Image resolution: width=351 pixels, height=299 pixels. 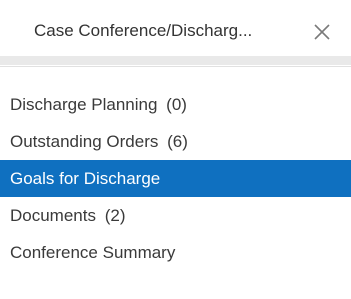 What do you see at coordinates (175, 215) in the screenshot?
I see `nav-item-documents: Documents (2)` at bounding box center [175, 215].